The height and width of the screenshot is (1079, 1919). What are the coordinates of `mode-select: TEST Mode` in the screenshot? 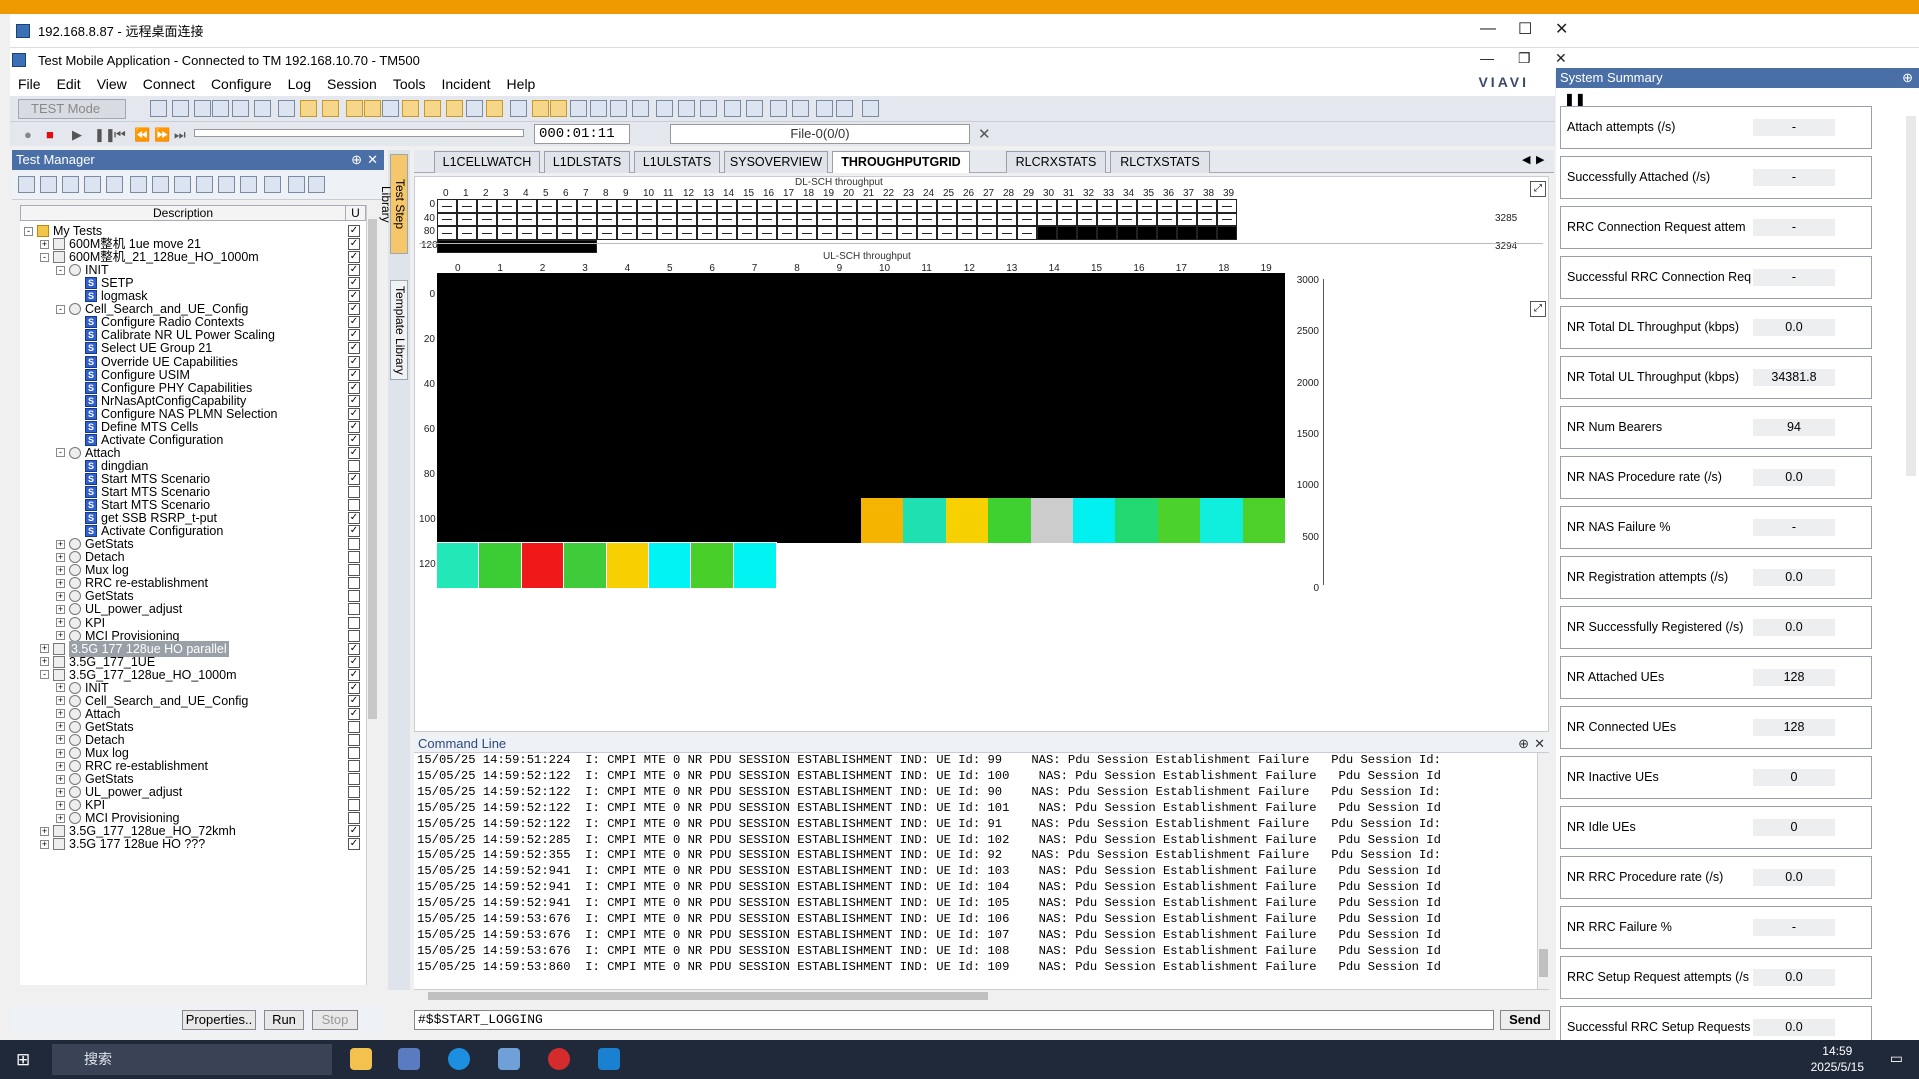 It's located at (72, 109).